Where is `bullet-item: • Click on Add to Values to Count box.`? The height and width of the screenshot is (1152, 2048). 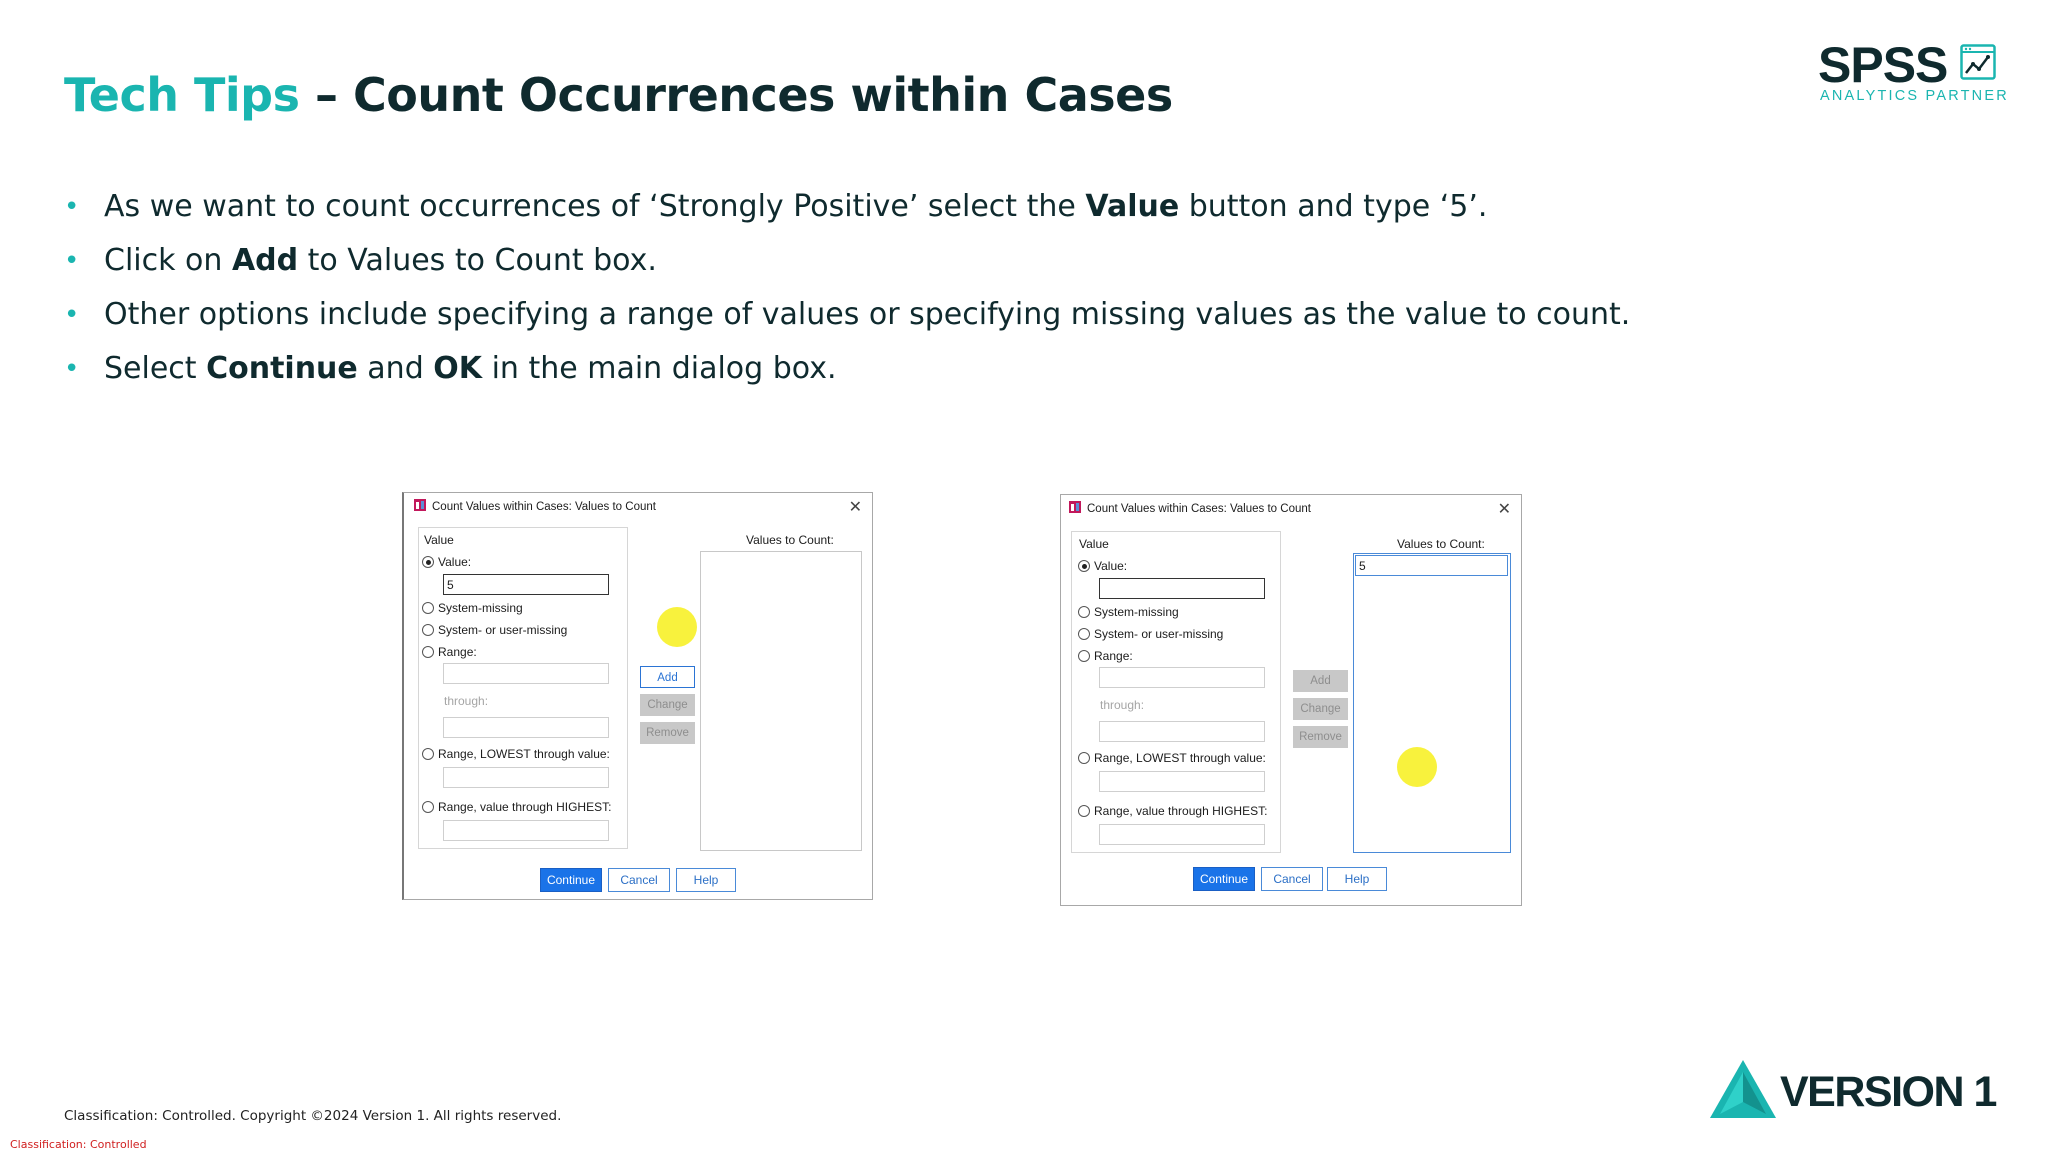 bullet-item: • Click on Add to Values to Count box. is located at coordinates (847, 261).